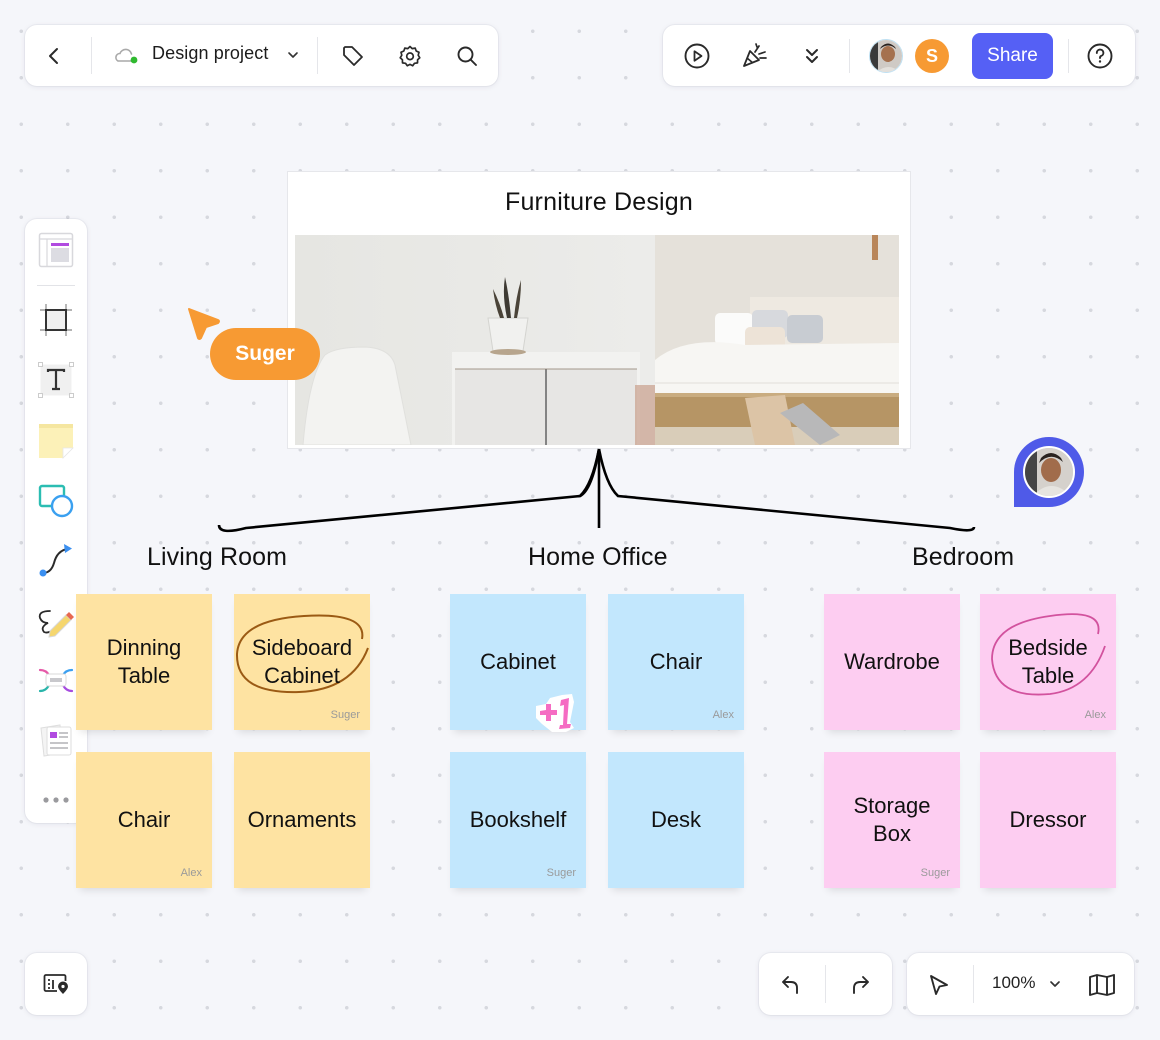  I want to click on redo-icon, so click(861, 985).